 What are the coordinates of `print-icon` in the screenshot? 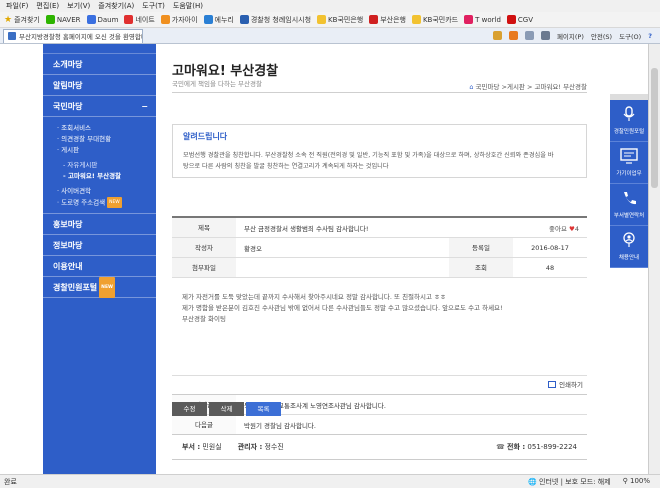 It's located at (552, 384).